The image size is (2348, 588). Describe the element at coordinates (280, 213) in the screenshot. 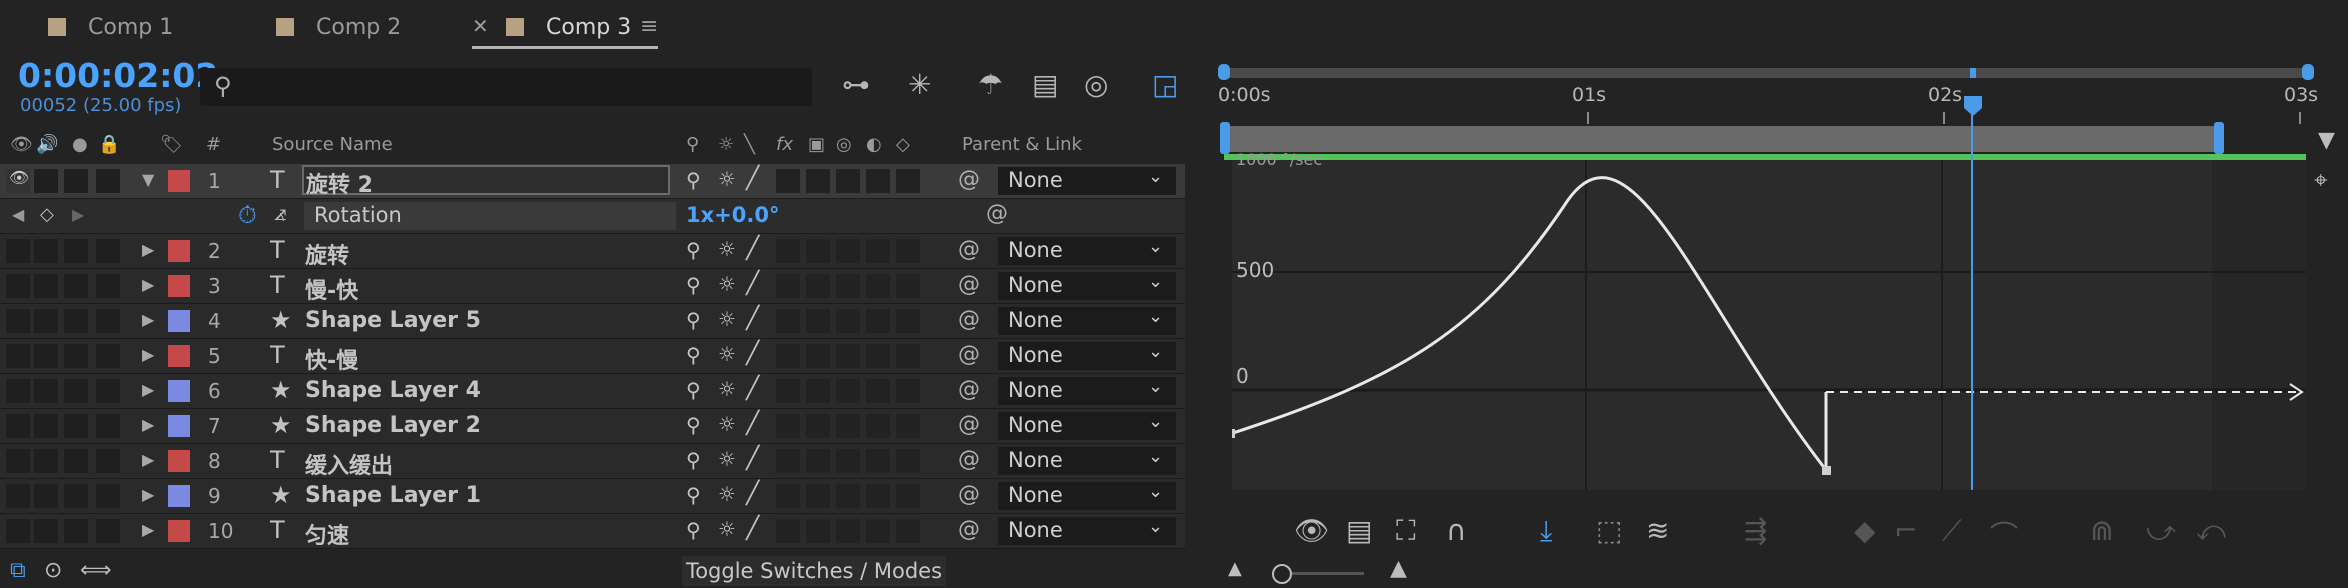

I see `graph-toggle-icon: ⦨` at that location.